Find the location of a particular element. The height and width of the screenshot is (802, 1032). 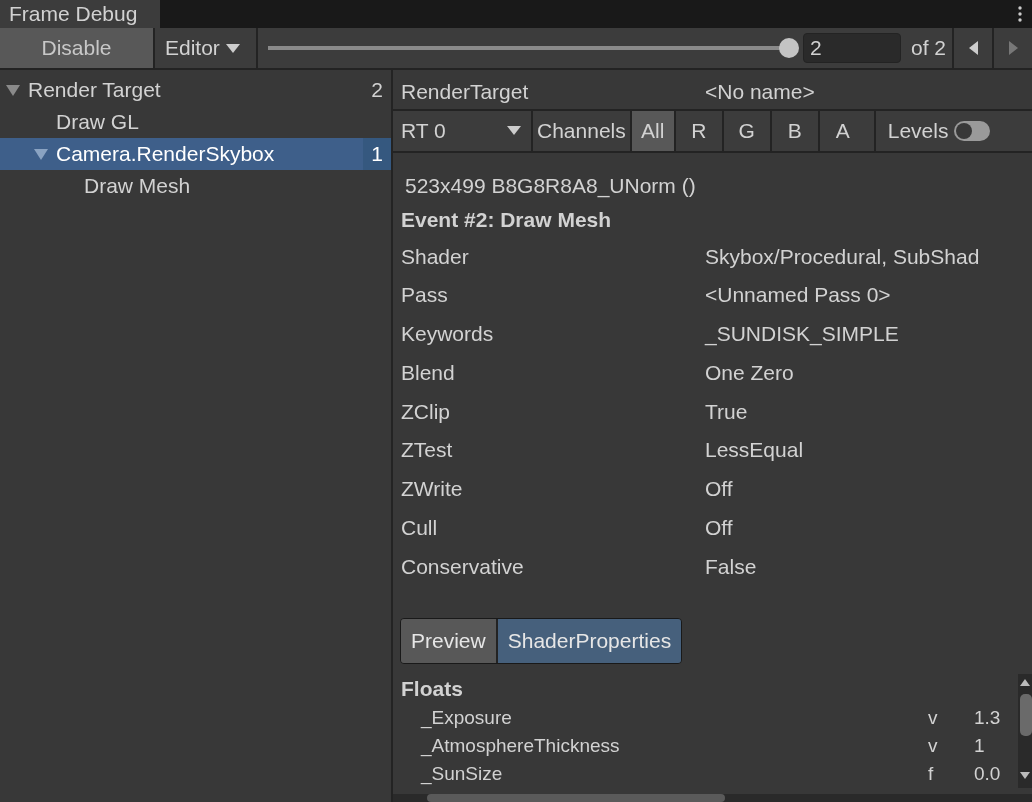

window-tab: Frame Debug is located at coordinates (80, 14).